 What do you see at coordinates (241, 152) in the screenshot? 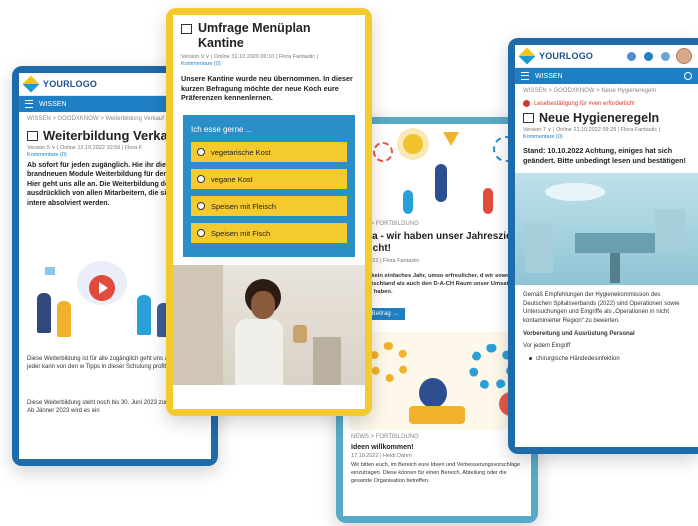
I see `survey-option-label: vegetarische Kost` at bounding box center [241, 152].